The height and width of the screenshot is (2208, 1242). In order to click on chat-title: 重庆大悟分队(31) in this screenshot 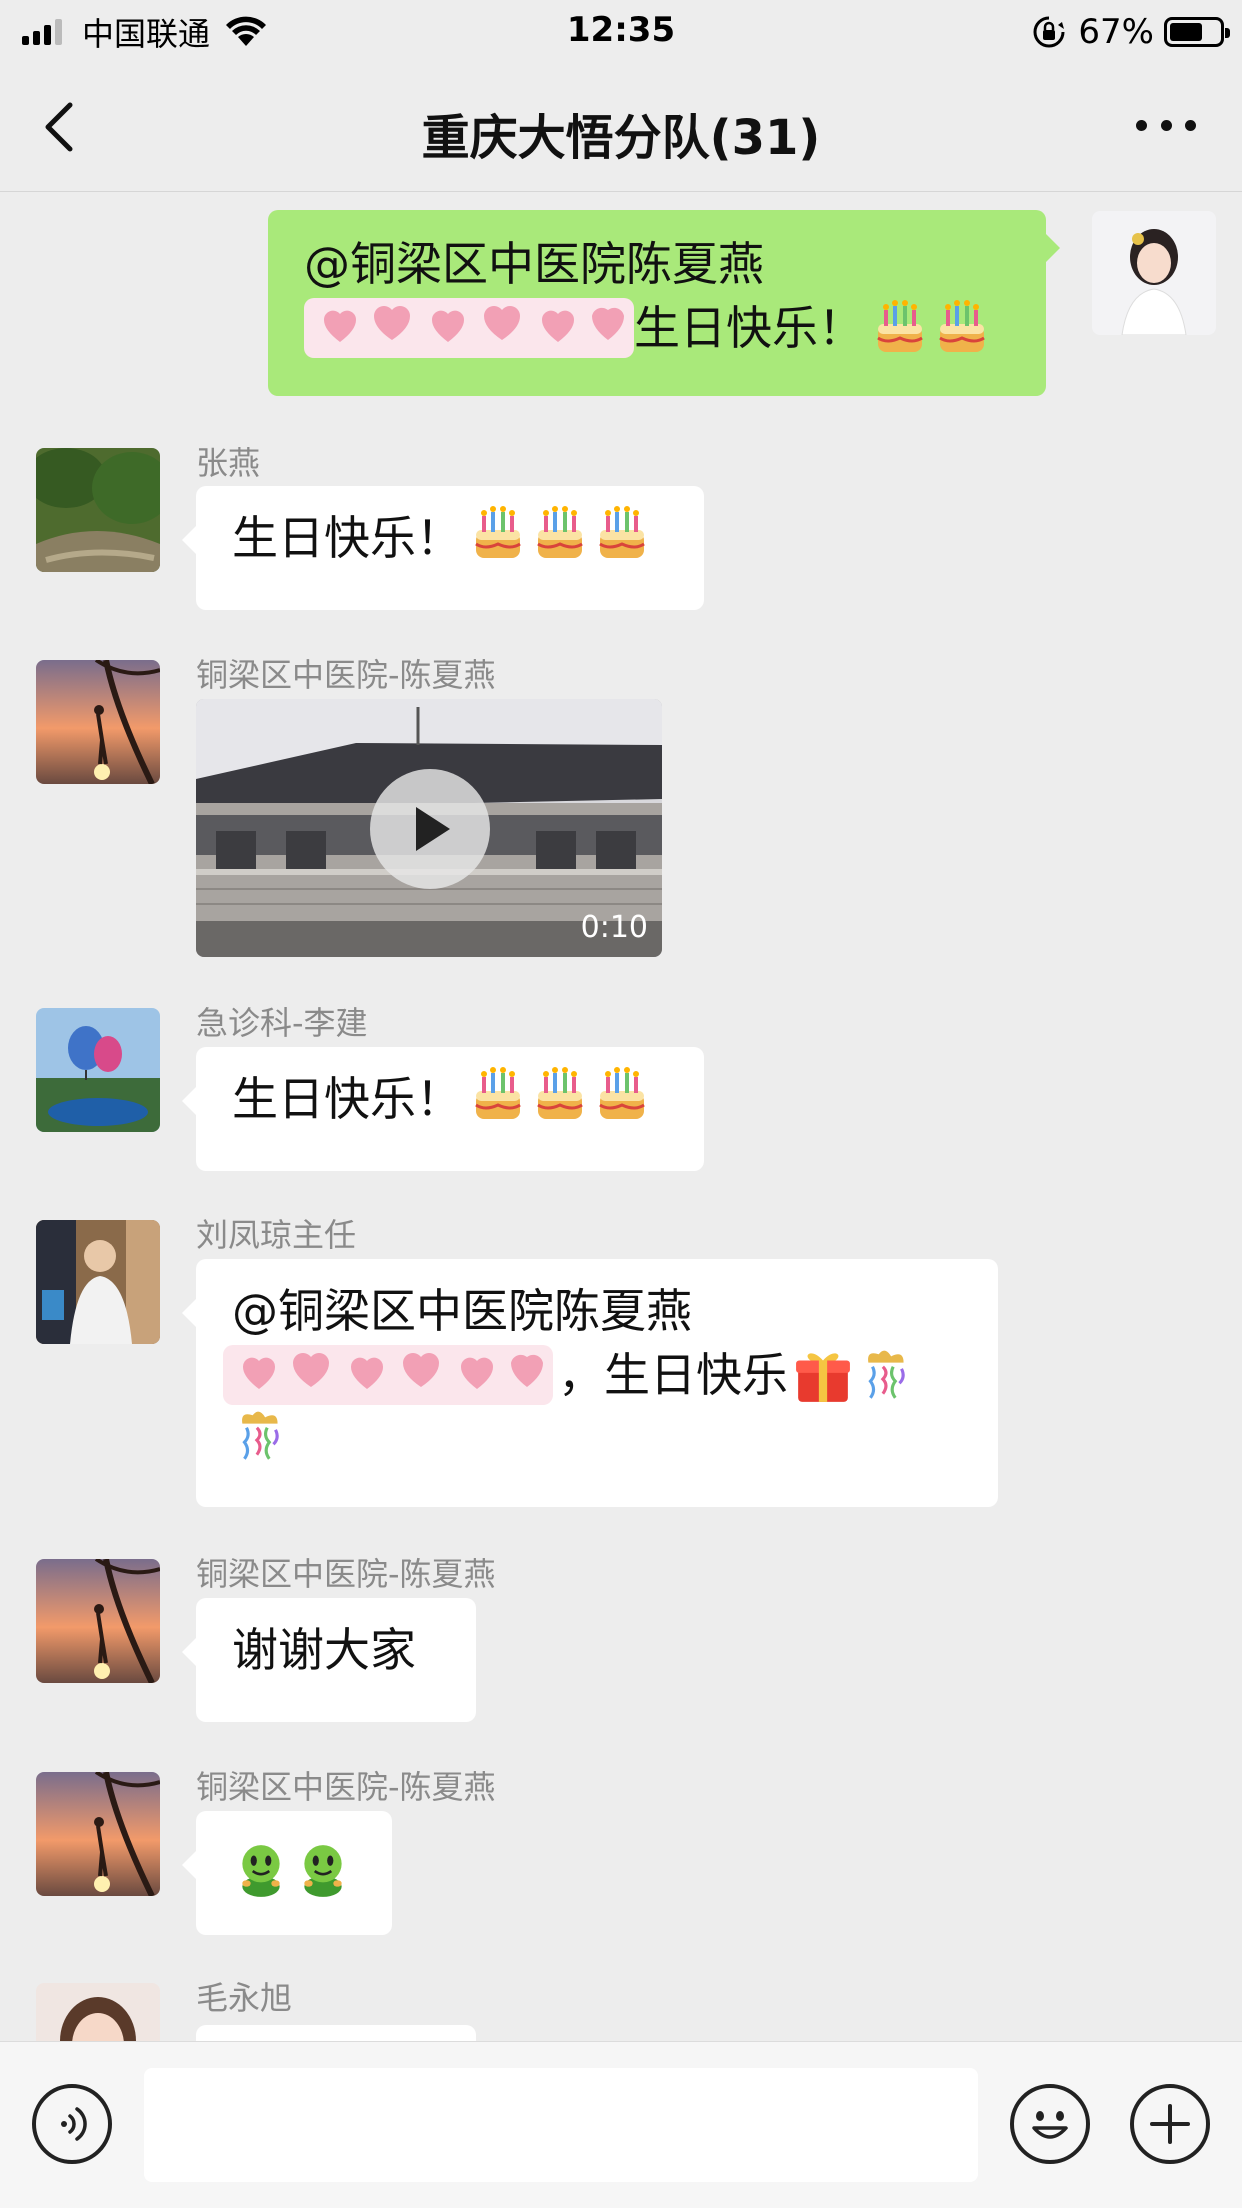, I will do `click(621, 138)`.